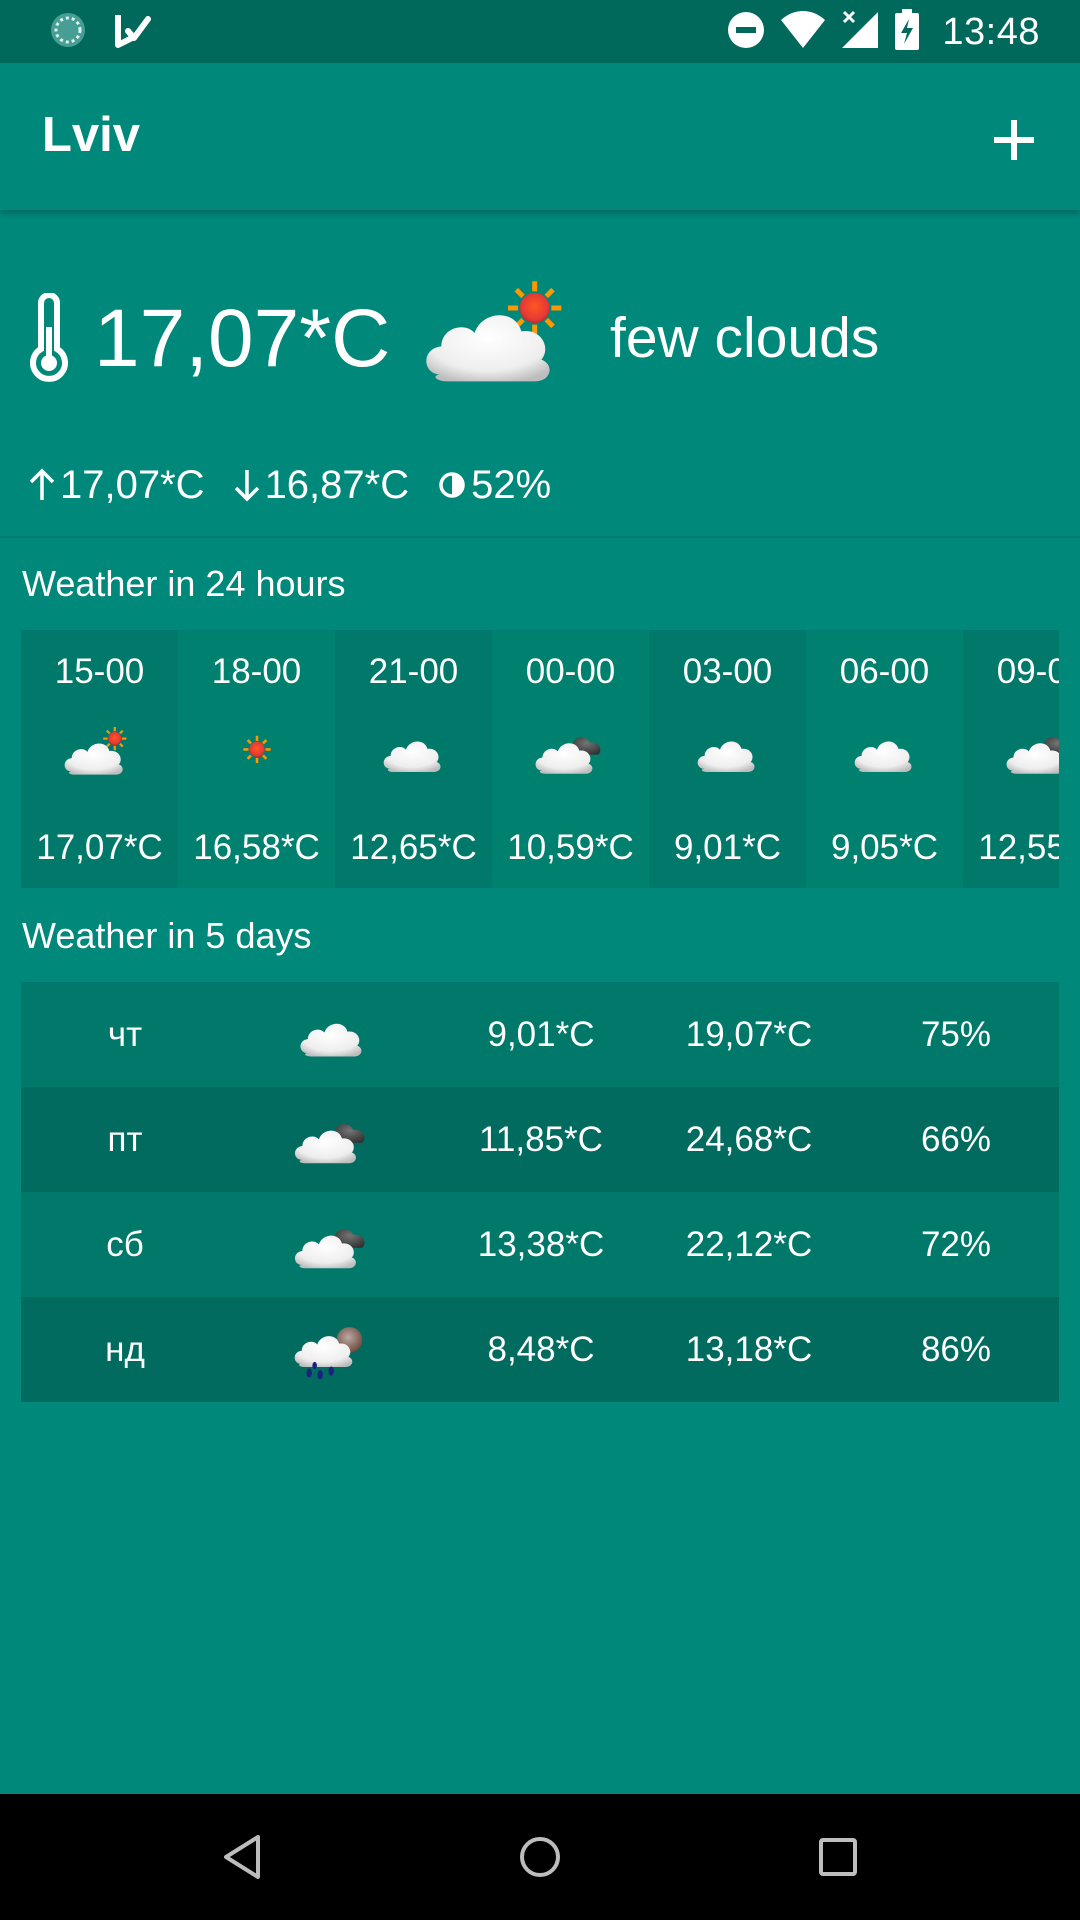 This screenshot has height=1920, width=1080. Describe the element at coordinates (413, 847) in the screenshot. I see `hour-temp: 12,65*C` at that location.